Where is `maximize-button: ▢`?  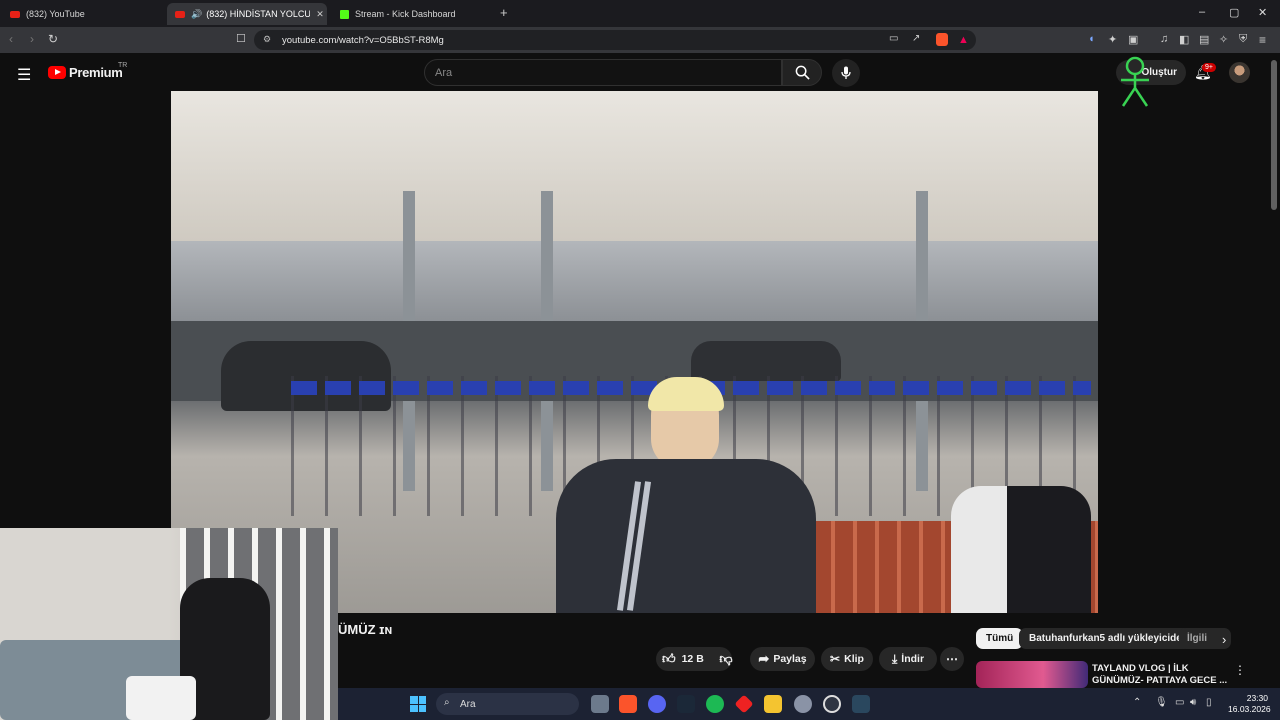 maximize-button: ▢ is located at coordinates (1234, 12).